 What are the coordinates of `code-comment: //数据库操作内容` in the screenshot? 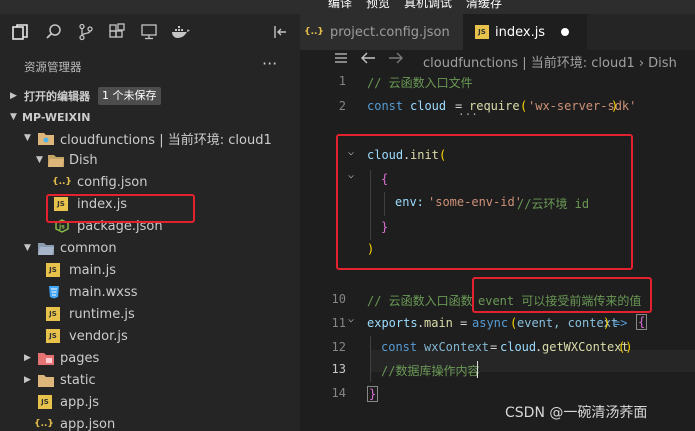 It's located at (430, 371).